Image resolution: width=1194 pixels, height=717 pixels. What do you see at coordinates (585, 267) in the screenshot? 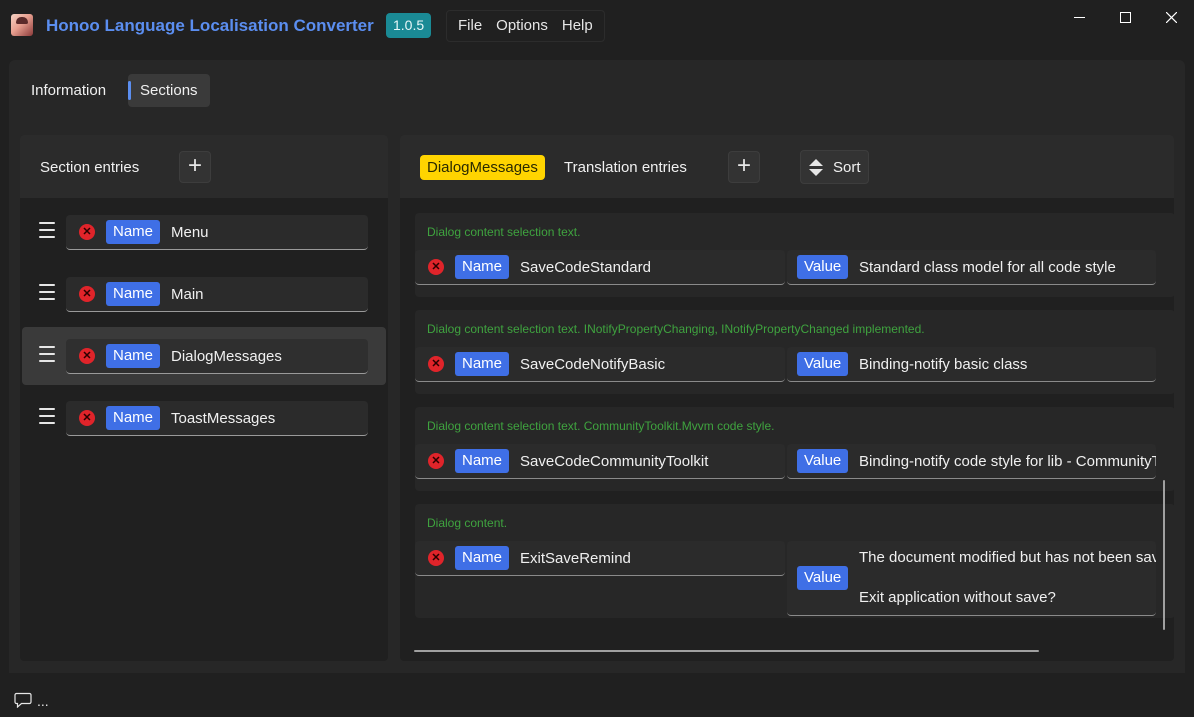
I see `entry-name-input: SaveCodeStandard` at bounding box center [585, 267].